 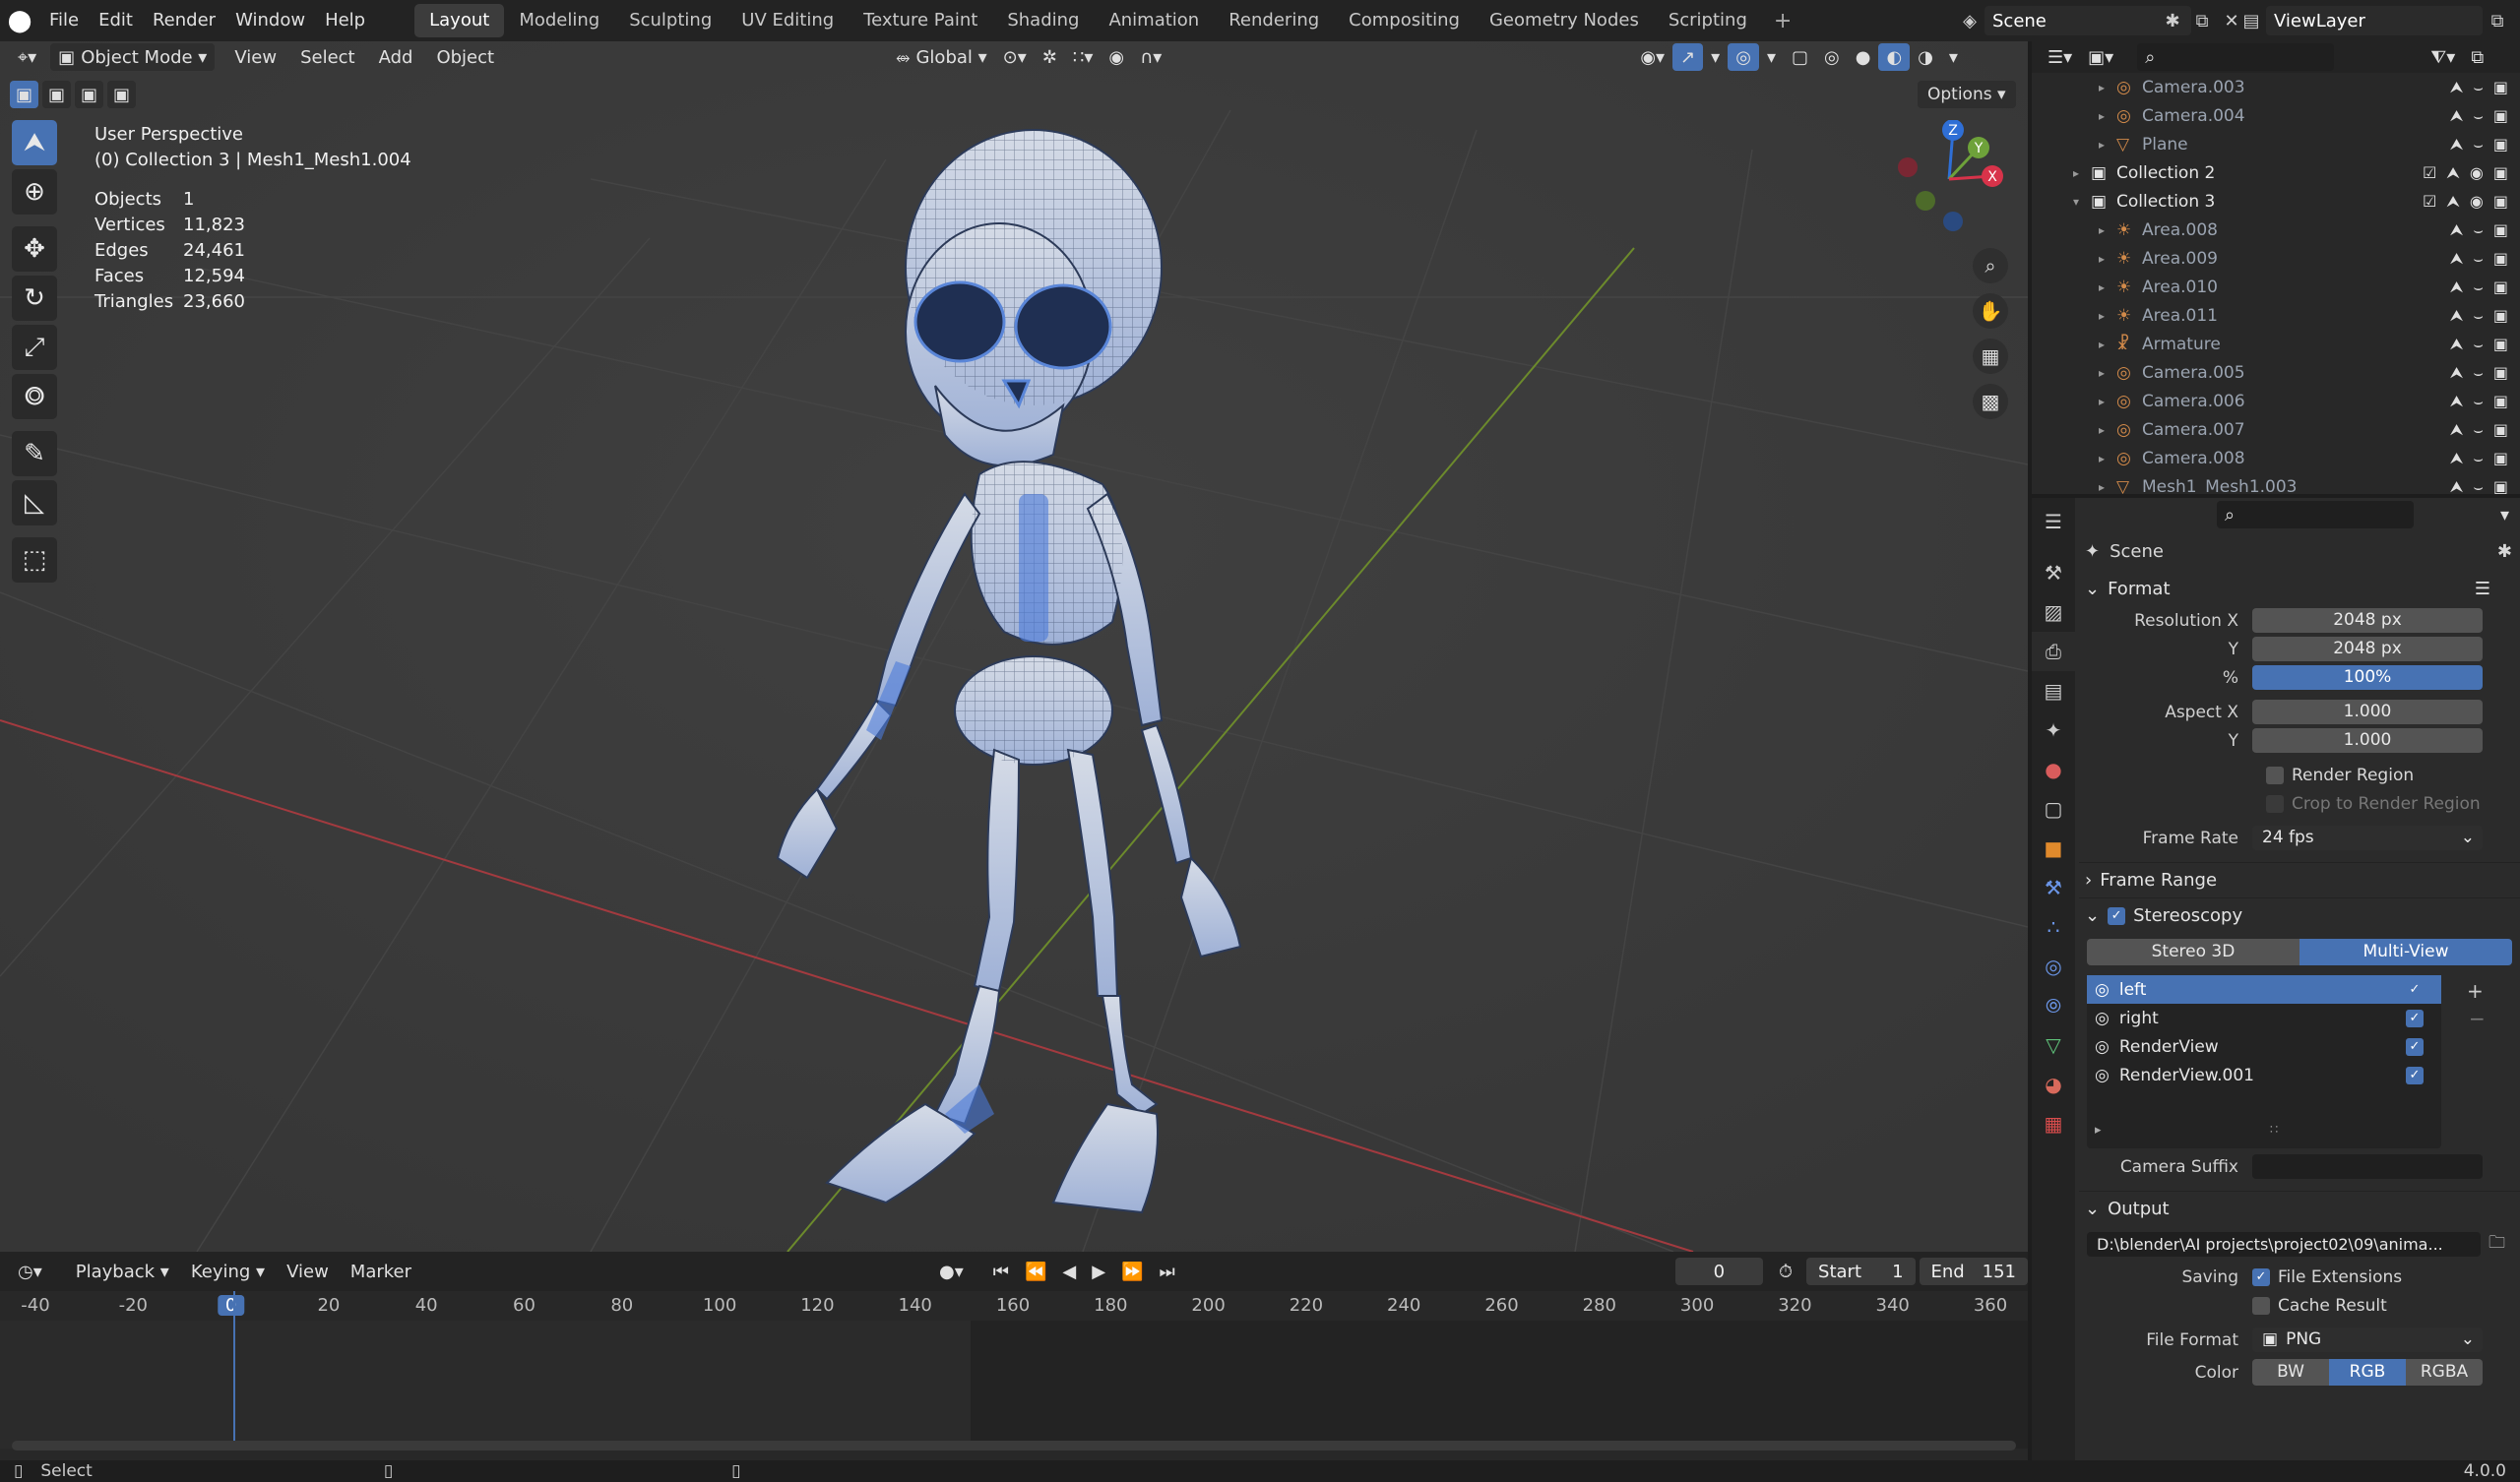 I want to click on list-item: ◎ RenderView.001 ✓, so click(x=2264, y=1075).